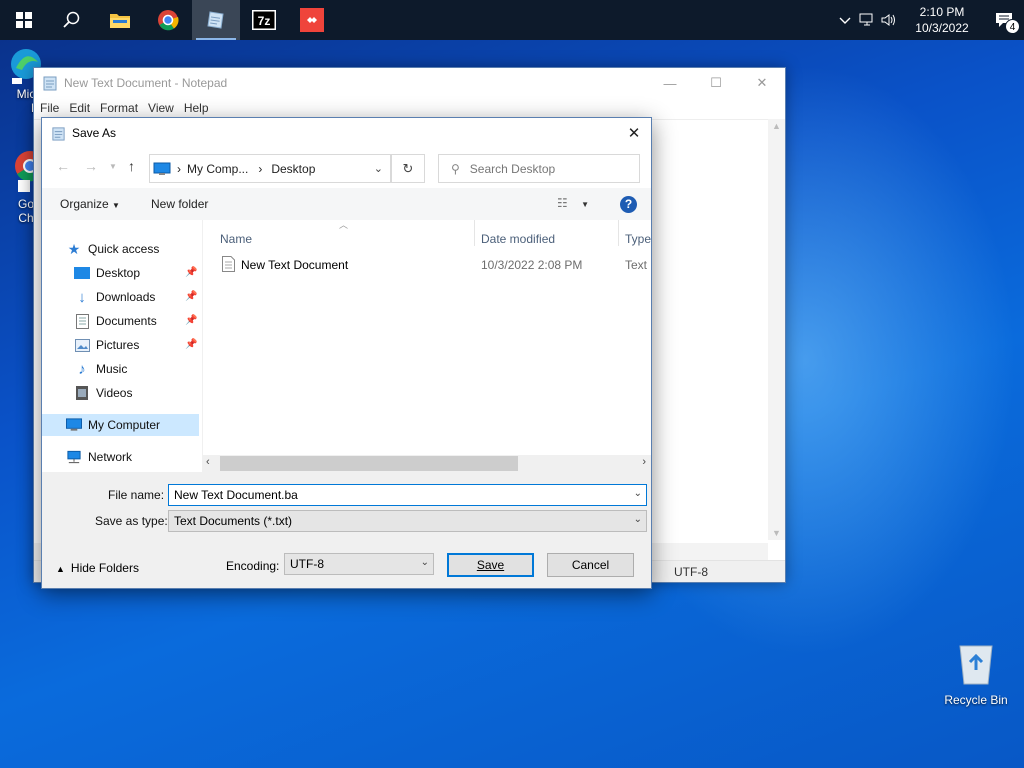 Image resolution: width=1024 pixels, height=768 pixels. Describe the element at coordinates (104, 568) in the screenshot. I see `hide-folders-label: Hide Folders` at that location.